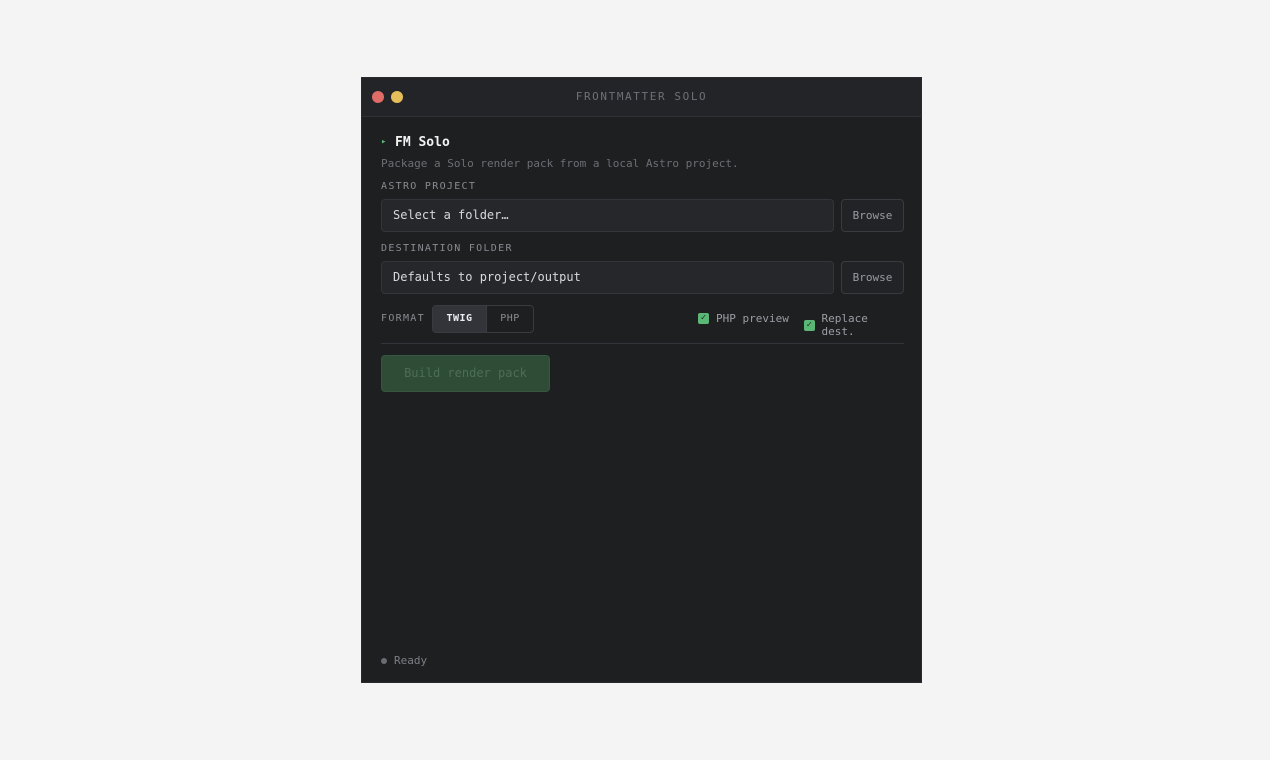 Image resolution: width=1270 pixels, height=760 pixels. Describe the element at coordinates (384, 660) in the screenshot. I see `status-dot-icon` at that location.